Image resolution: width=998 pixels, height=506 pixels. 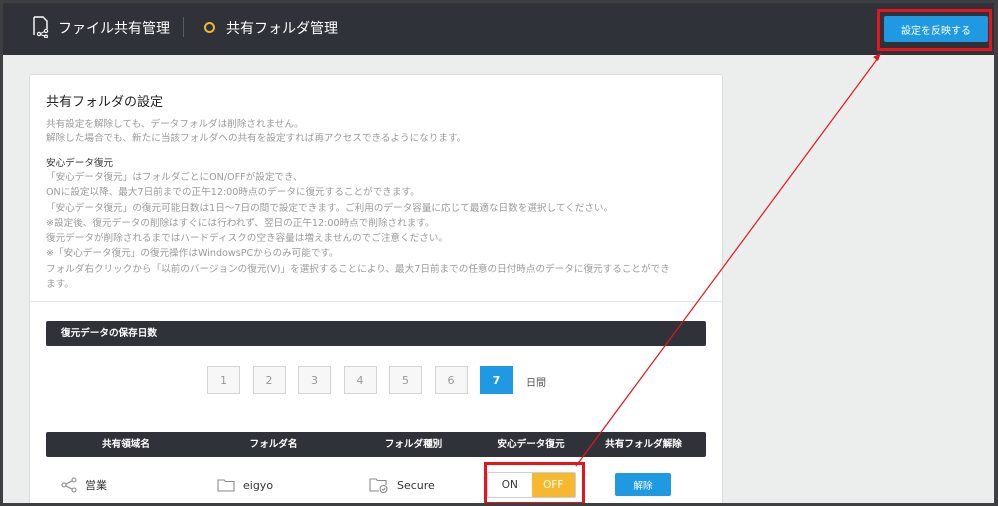 What do you see at coordinates (175, 124) in the screenshot?
I see `description-line: 共有設定を解除しても、データフォルダは削除されません。` at bounding box center [175, 124].